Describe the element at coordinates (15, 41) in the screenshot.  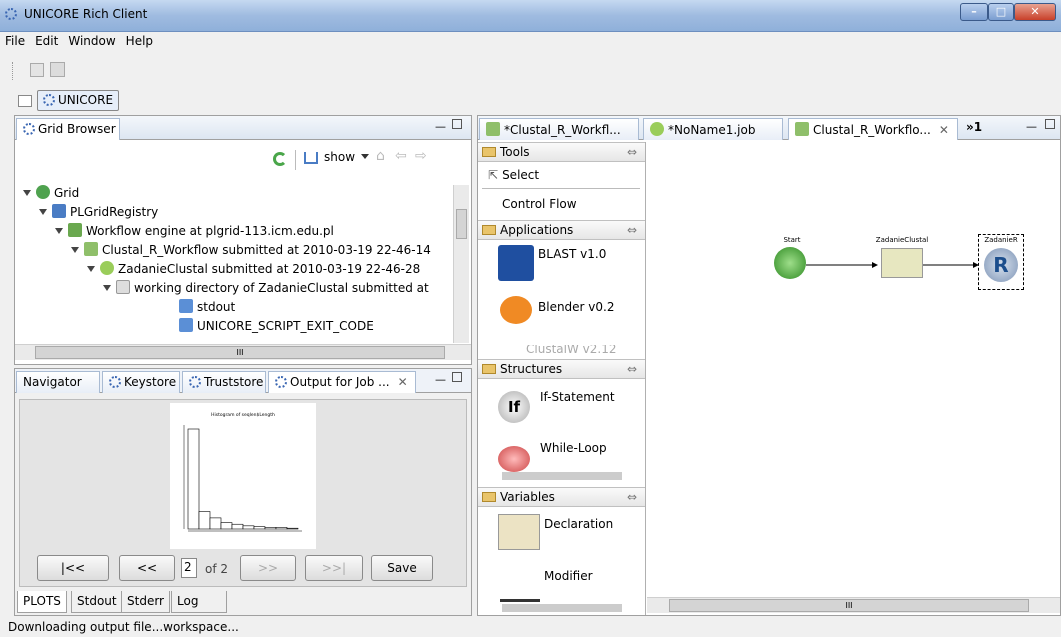
I see `menu-file: File` at that location.